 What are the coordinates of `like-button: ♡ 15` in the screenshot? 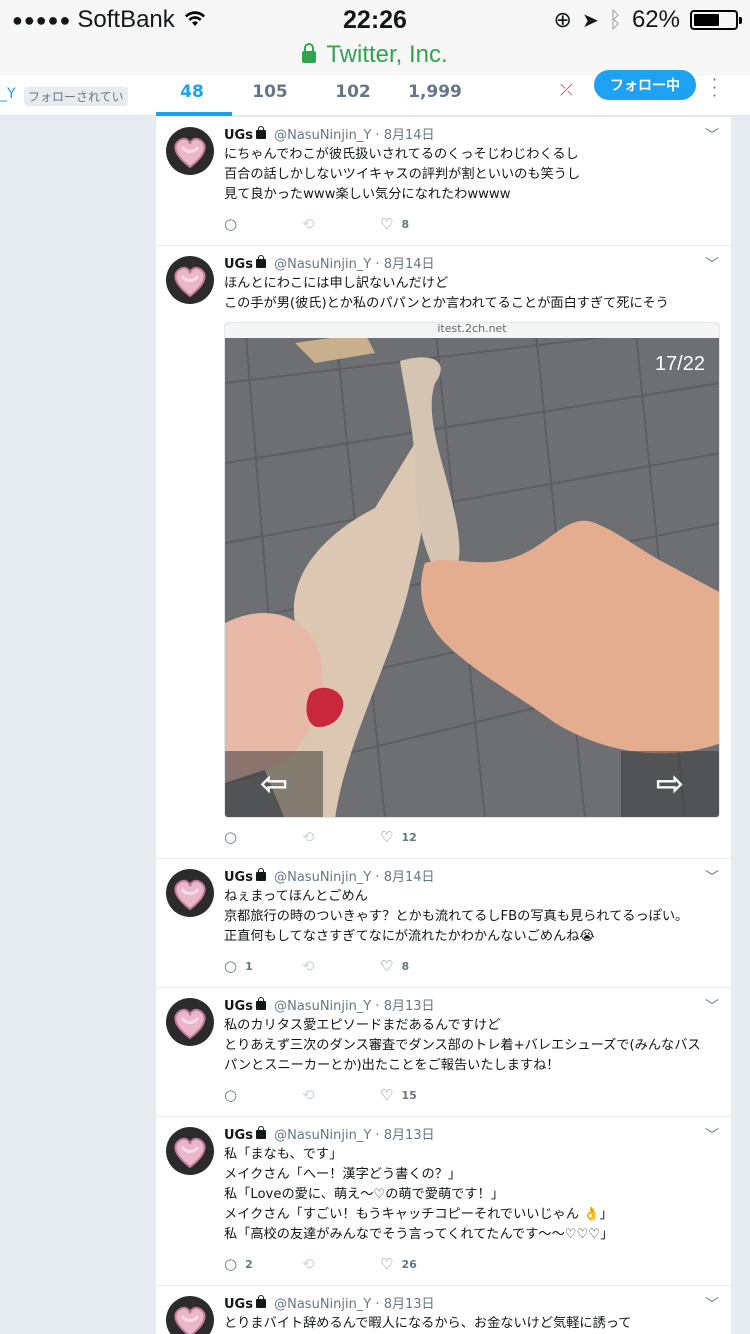 It's located at (419, 1095).